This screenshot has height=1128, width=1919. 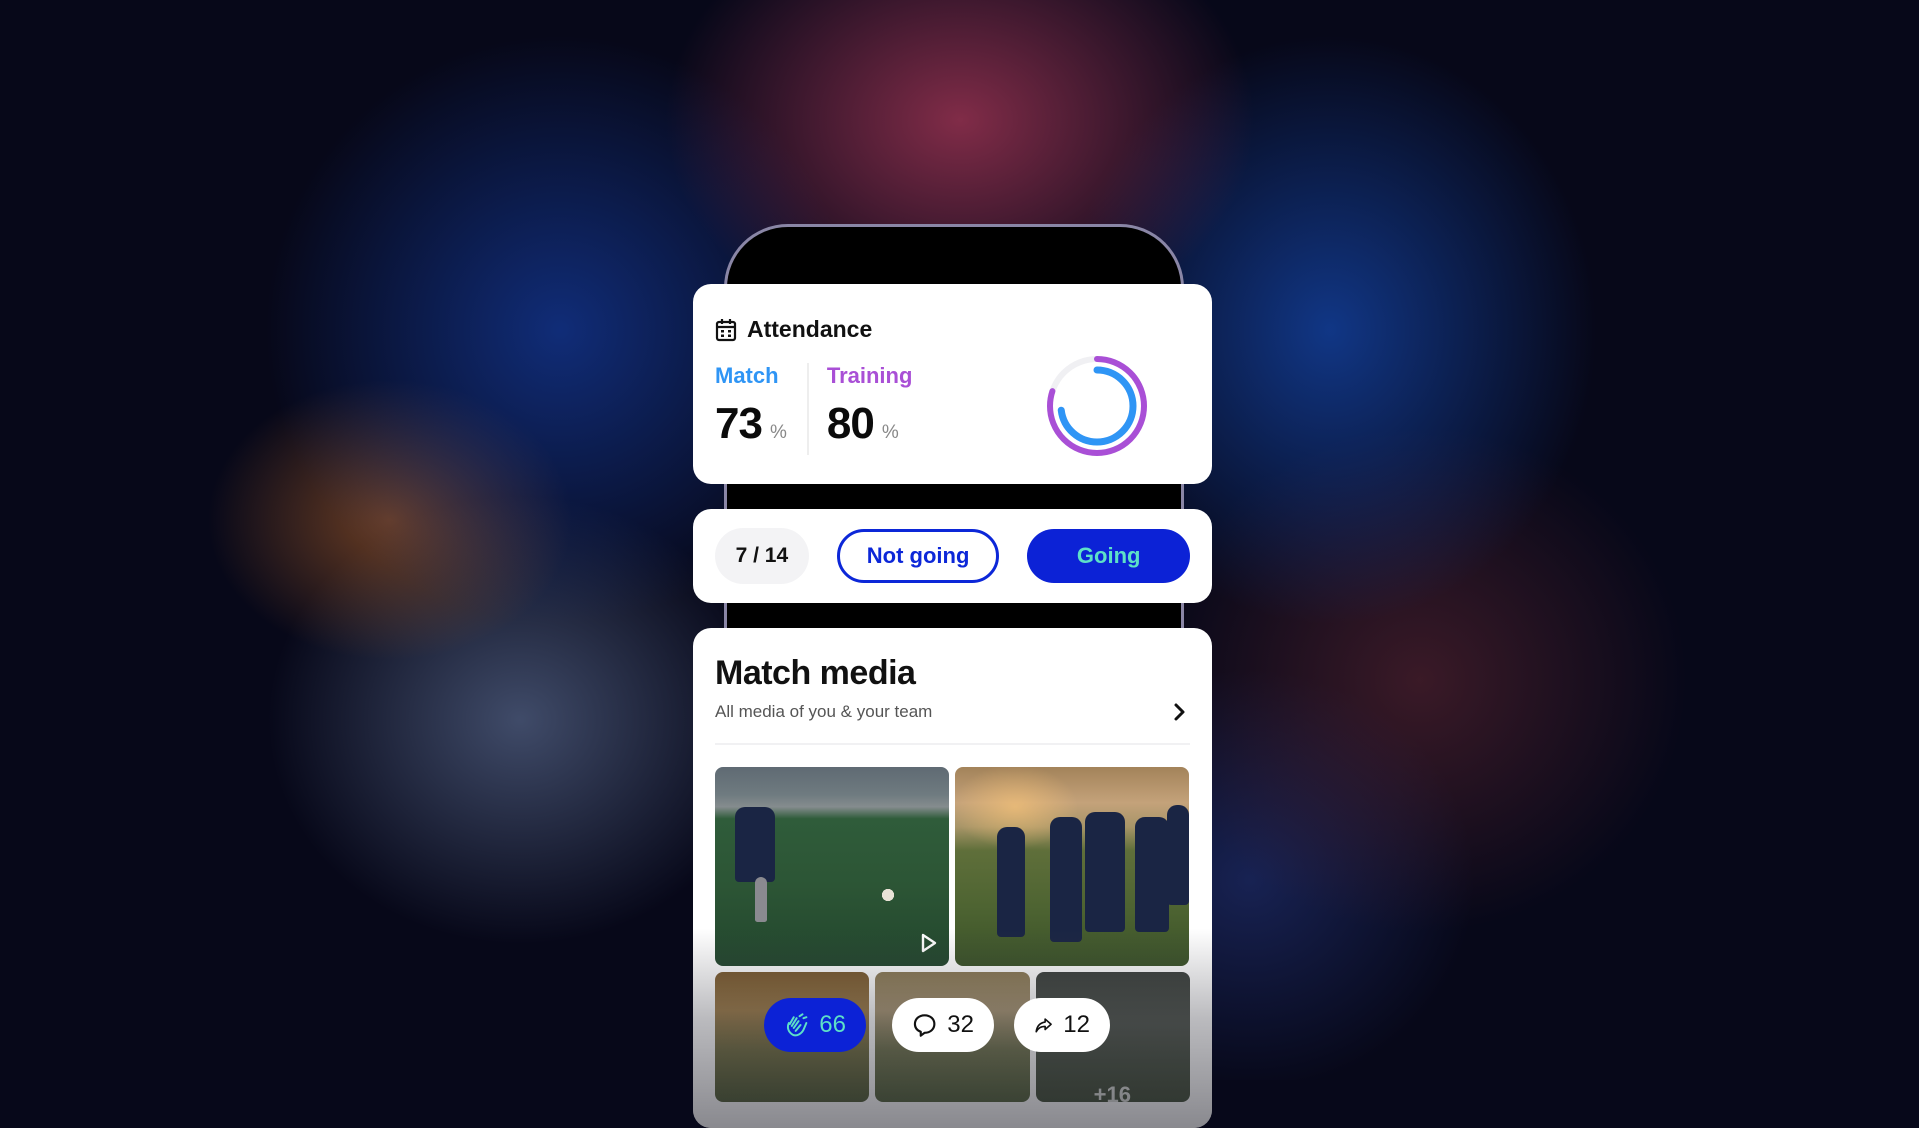 What do you see at coordinates (797, 1025) in the screenshot?
I see `clap-hands-icon` at bounding box center [797, 1025].